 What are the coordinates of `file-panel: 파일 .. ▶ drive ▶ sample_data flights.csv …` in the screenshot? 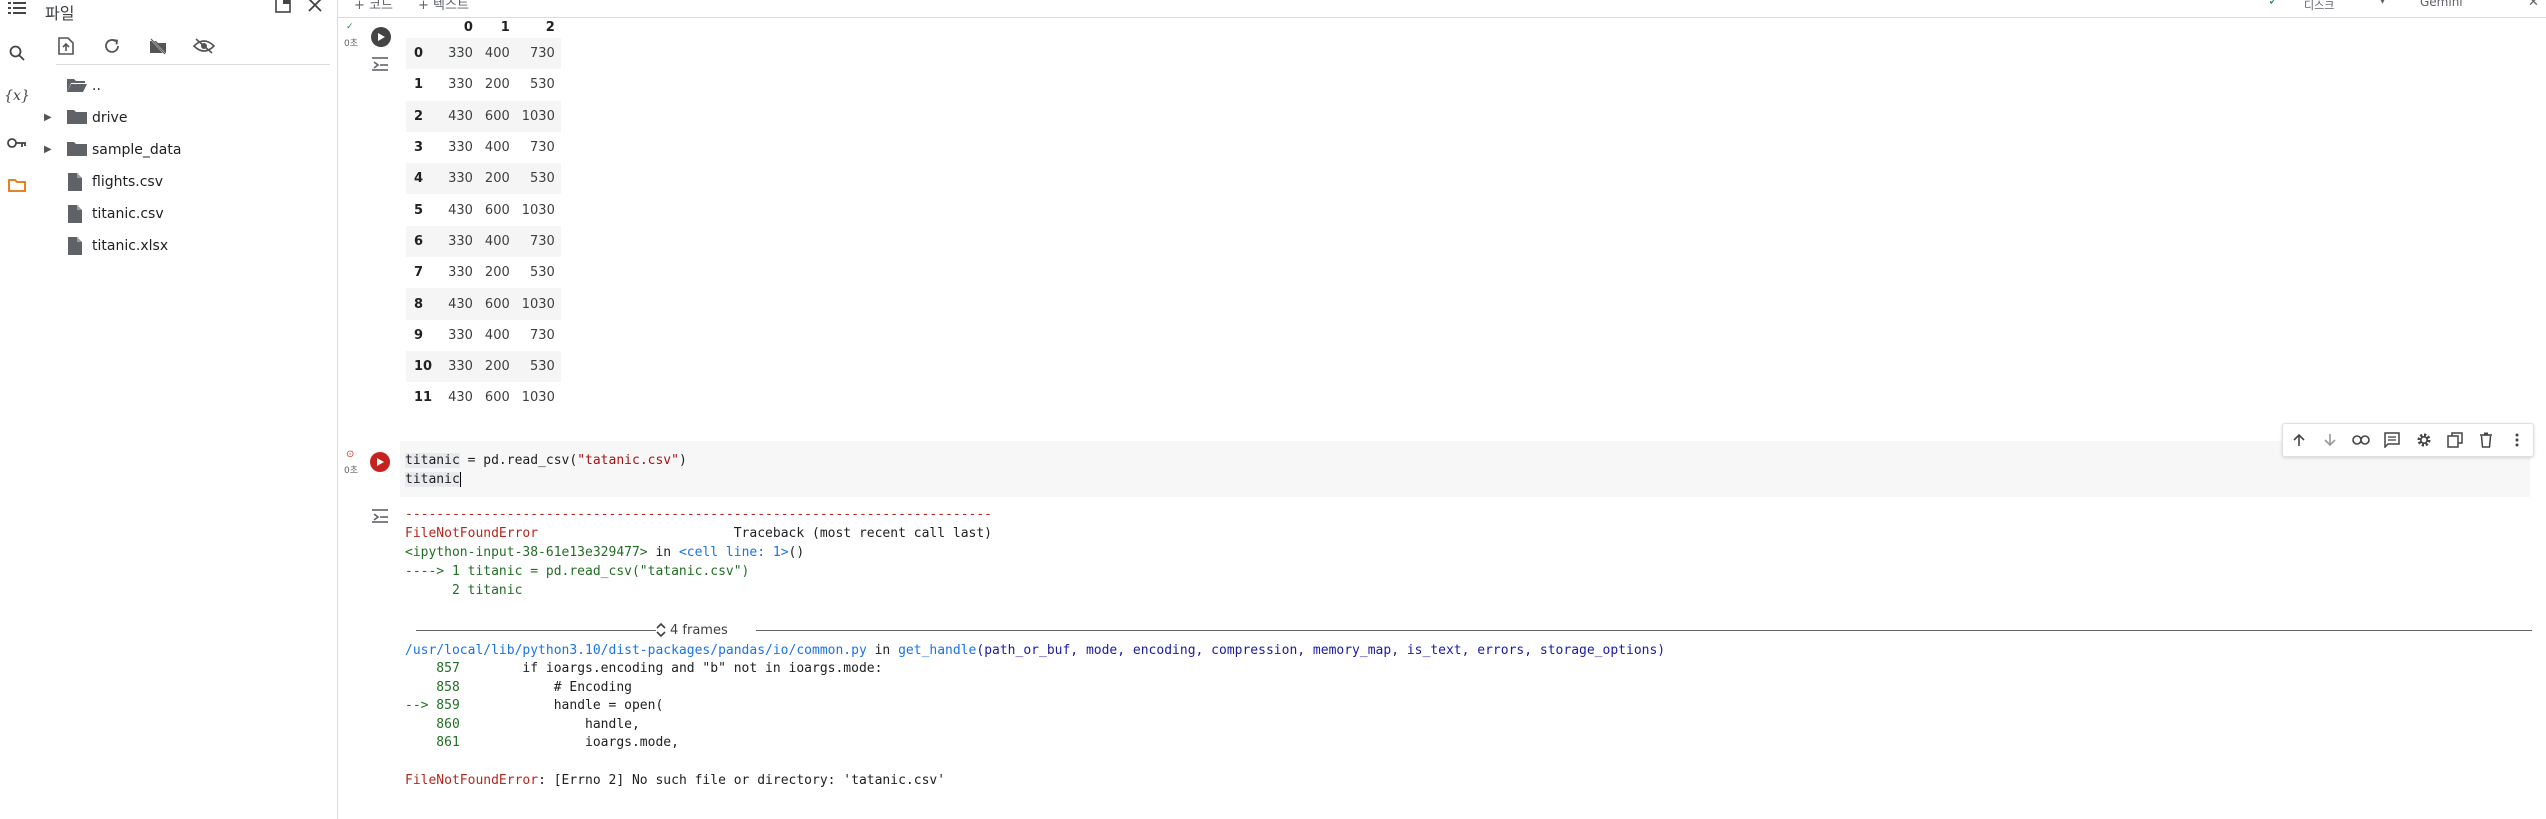 It's located at (185, 409).